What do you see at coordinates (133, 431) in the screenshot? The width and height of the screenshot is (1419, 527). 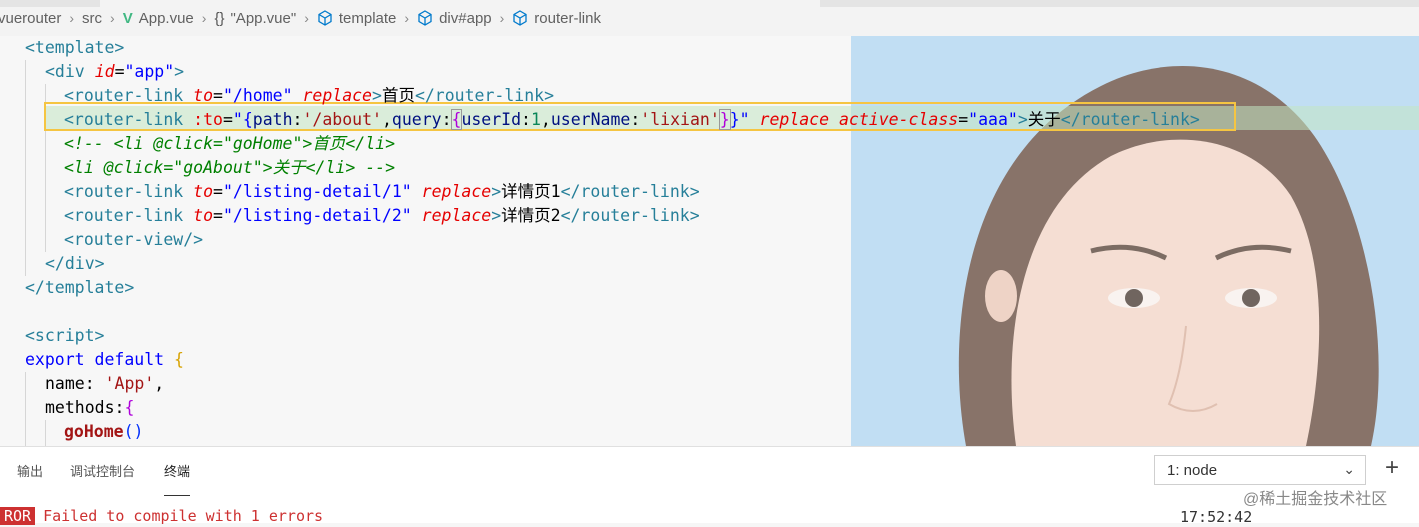 I see `paren: ()` at bounding box center [133, 431].